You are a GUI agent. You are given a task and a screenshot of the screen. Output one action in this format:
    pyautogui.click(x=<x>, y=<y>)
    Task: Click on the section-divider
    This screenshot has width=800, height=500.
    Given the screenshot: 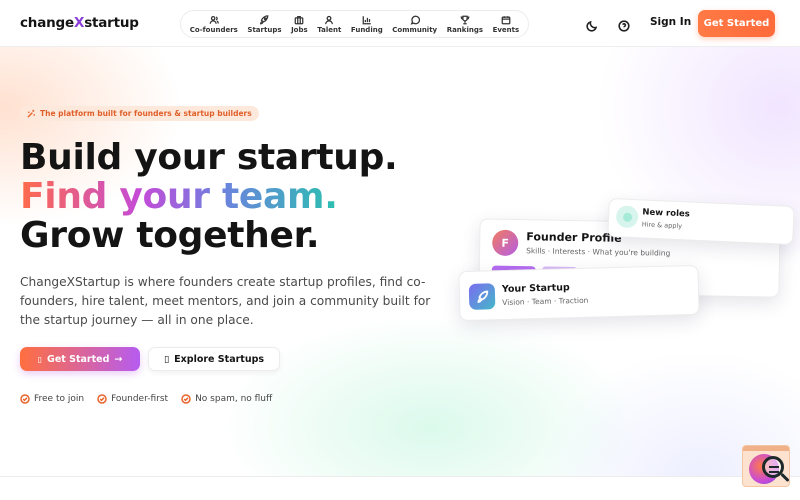 What is the action you would take?
    pyautogui.click(x=400, y=476)
    